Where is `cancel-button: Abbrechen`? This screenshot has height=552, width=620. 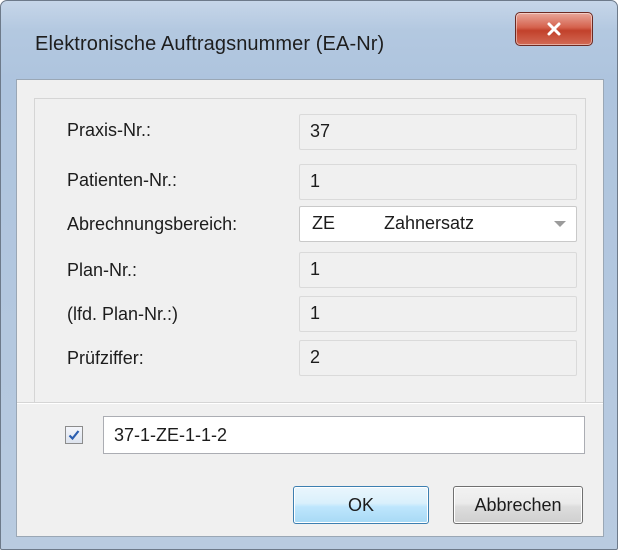
cancel-button: Abbrechen is located at coordinates (518, 505).